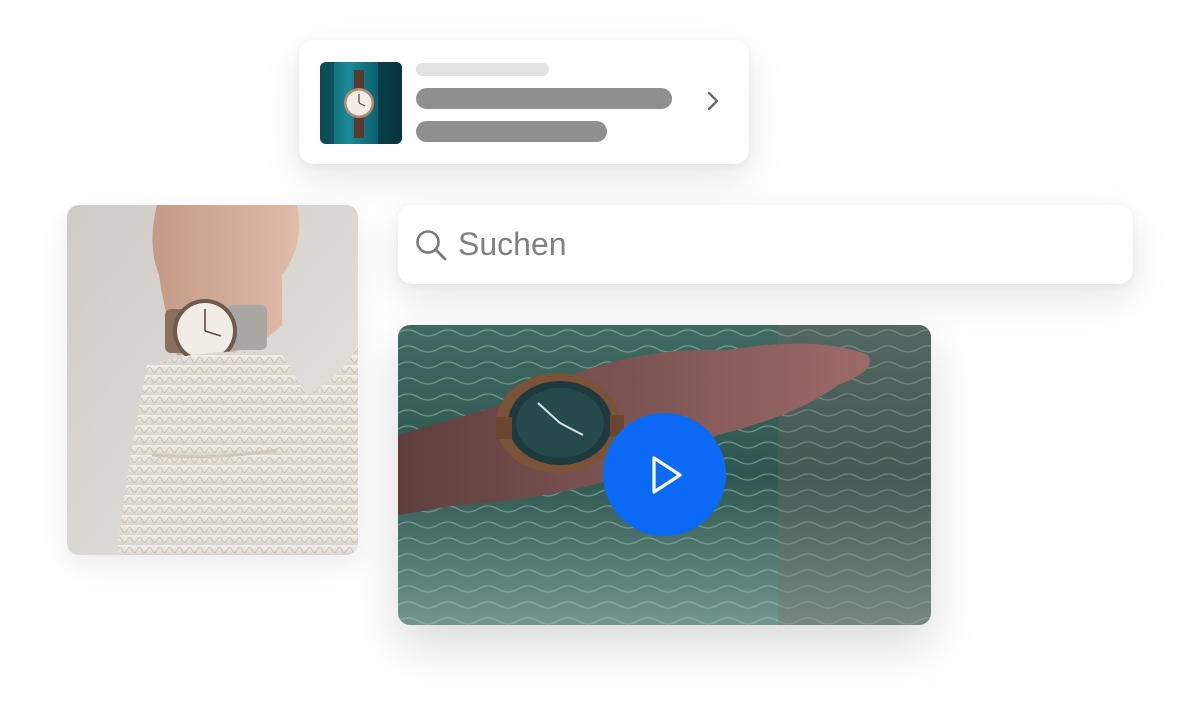 This screenshot has width=1200, height=719. I want to click on product-card, so click(524, 102).